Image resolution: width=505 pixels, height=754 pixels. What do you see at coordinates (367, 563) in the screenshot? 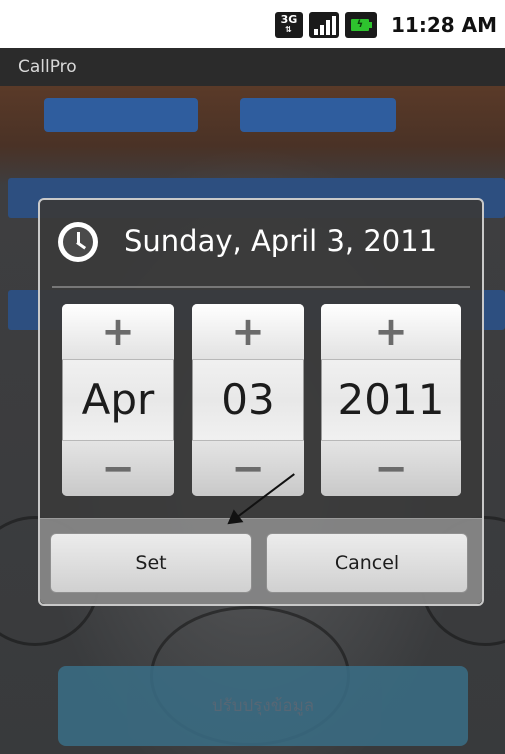
I see `cancel-button: Cancel` at bounding box center [367, 563].